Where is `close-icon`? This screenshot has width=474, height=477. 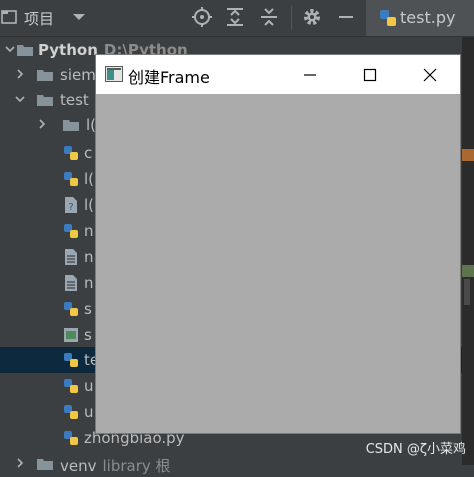
close-icon is located at coordinates (430, 75).